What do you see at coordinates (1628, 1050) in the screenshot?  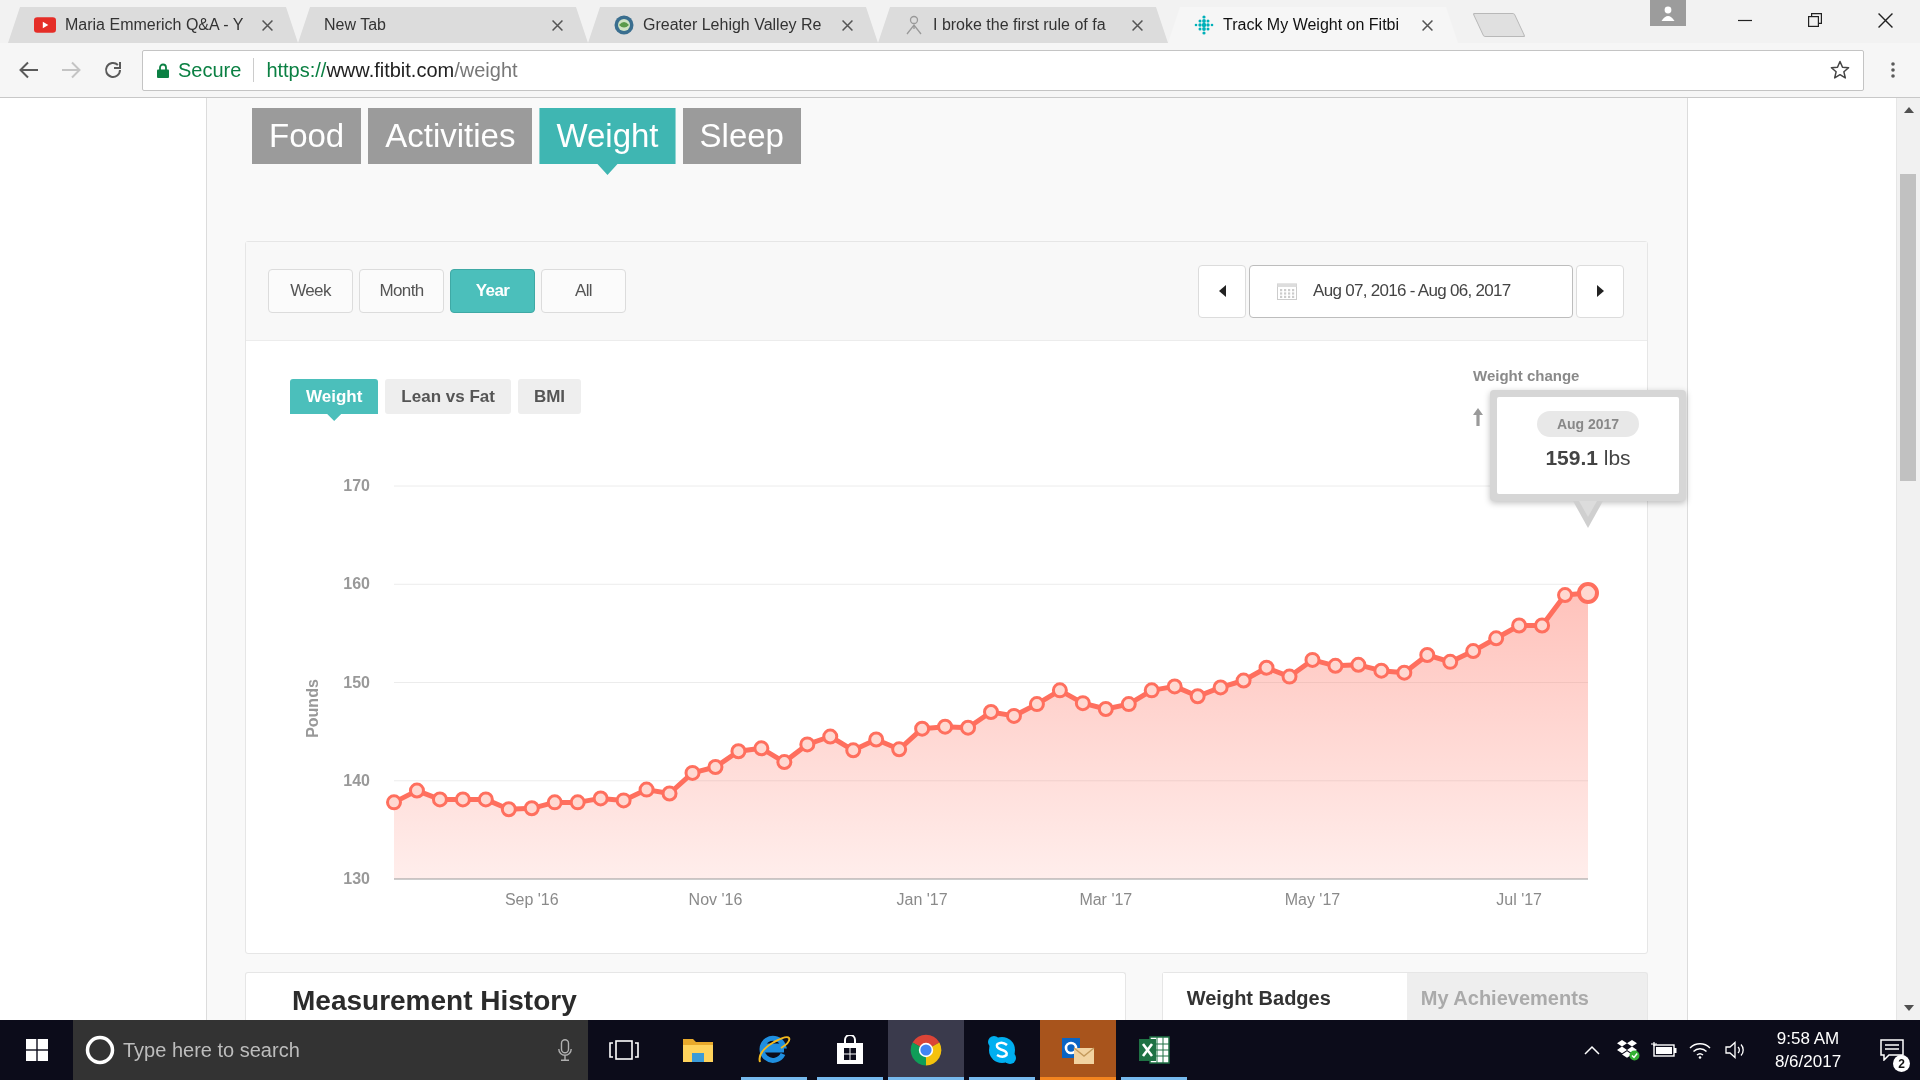 I see `box-logo-icon` at bounding box center [1628, 1050].